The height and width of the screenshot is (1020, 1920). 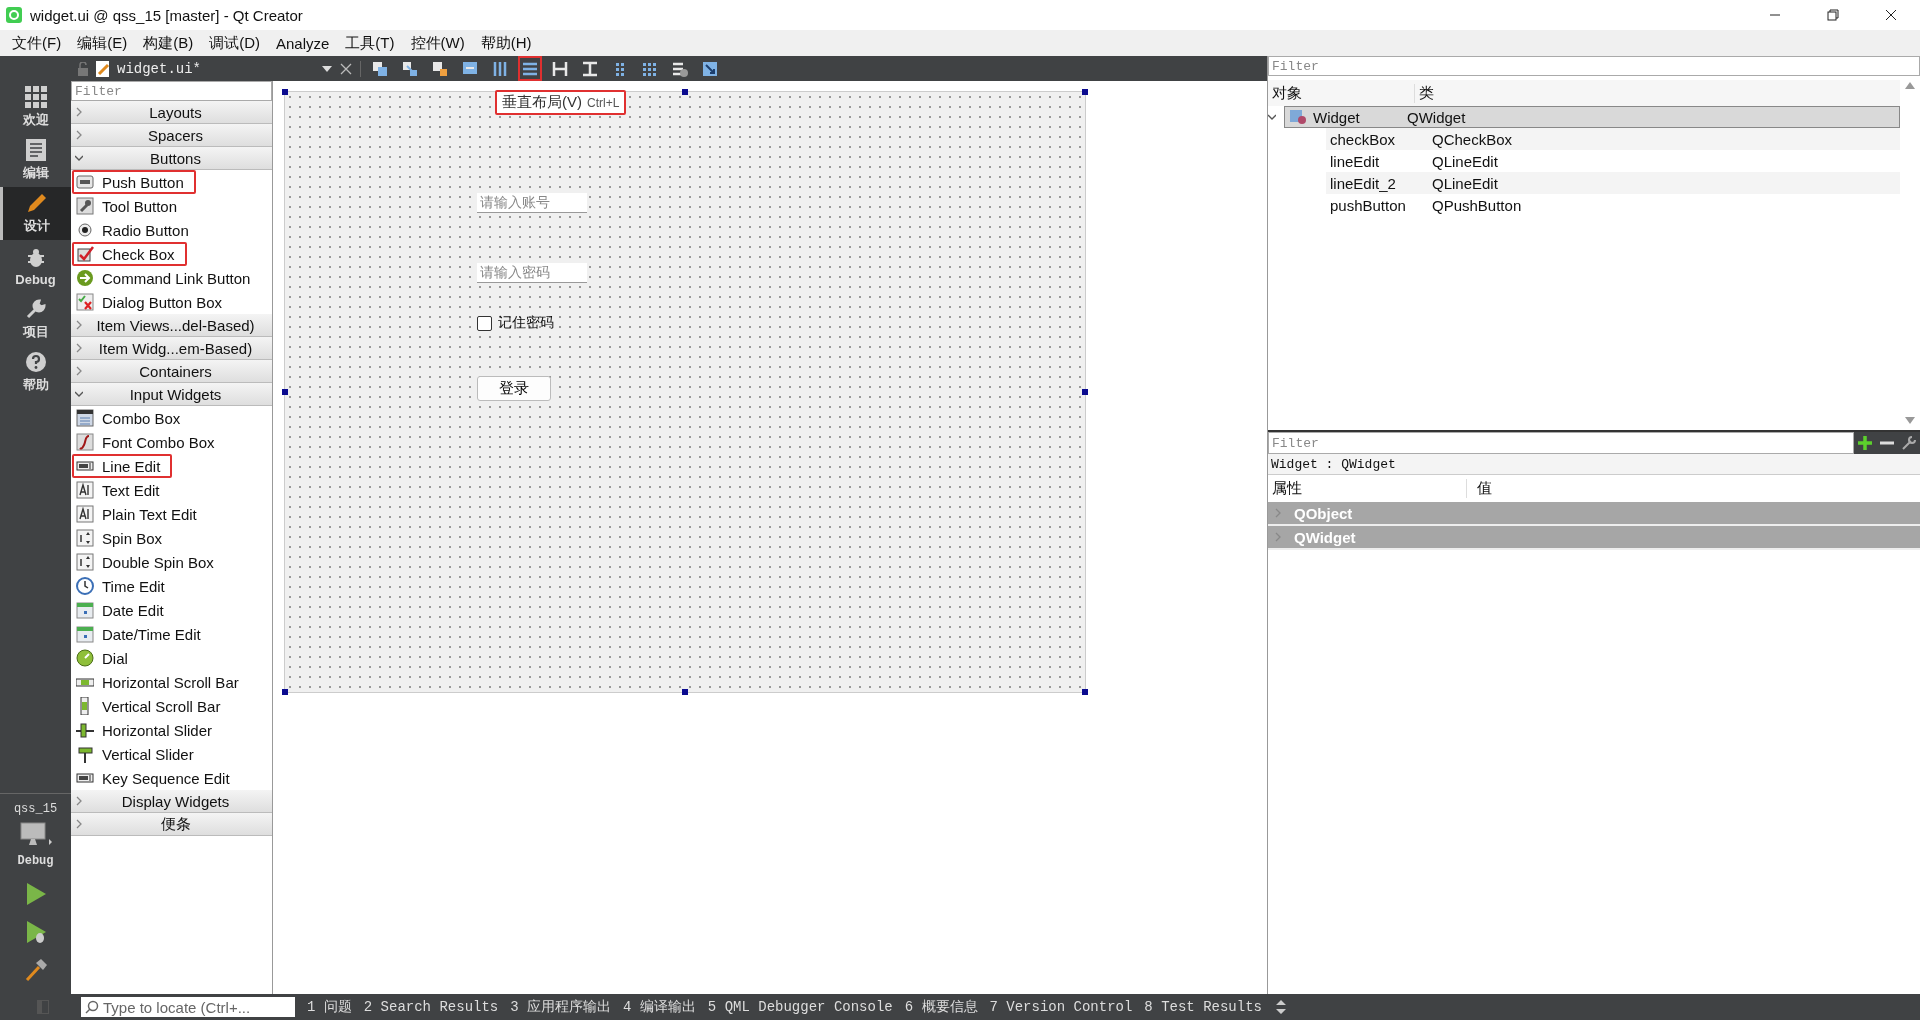 What do you see at coordinates (171, 730) in the screenshot?
I see `widget-item: Horizontal Slider` at bounding box center [171, 730].